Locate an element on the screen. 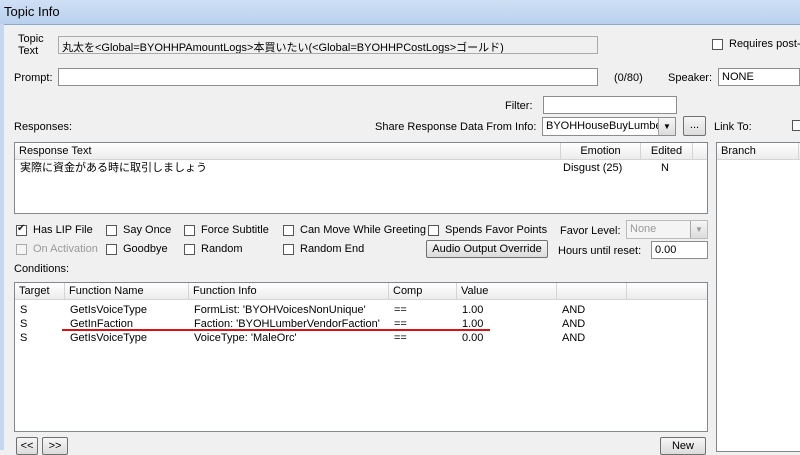 The width and height of the screenshot is (800, 455). say-once-checkbox: Say Once is located at coordinates (138, 230).